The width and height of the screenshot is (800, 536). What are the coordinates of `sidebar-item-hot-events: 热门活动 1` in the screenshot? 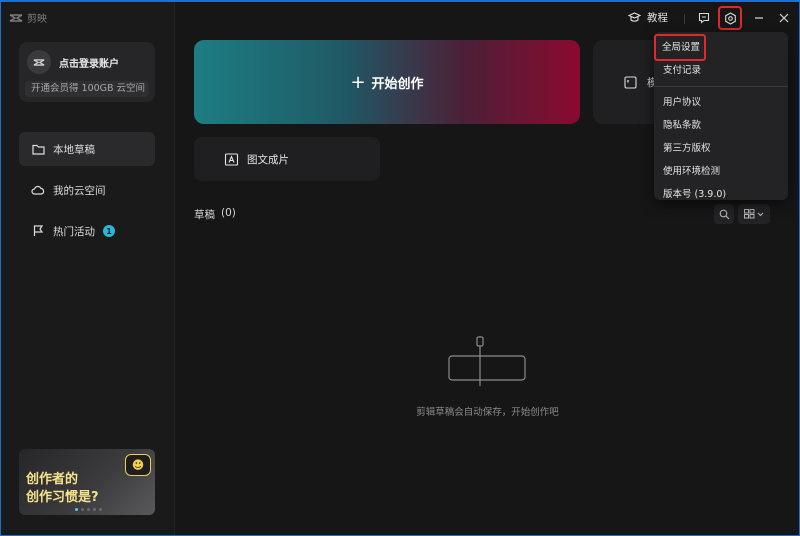 It's located at (87, 231).